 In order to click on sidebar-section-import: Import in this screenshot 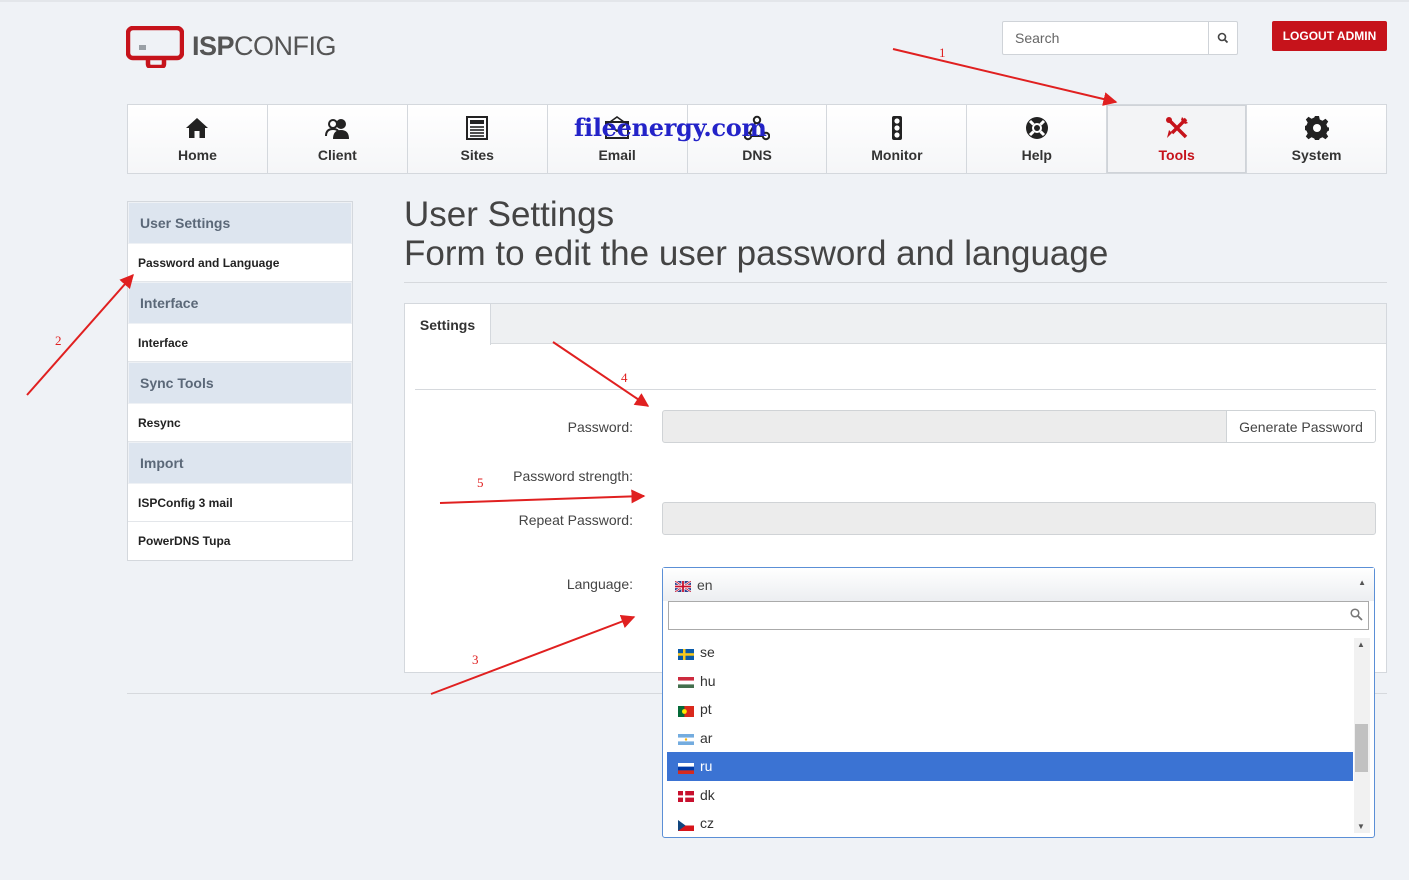, I will do `click(240, 463)`.